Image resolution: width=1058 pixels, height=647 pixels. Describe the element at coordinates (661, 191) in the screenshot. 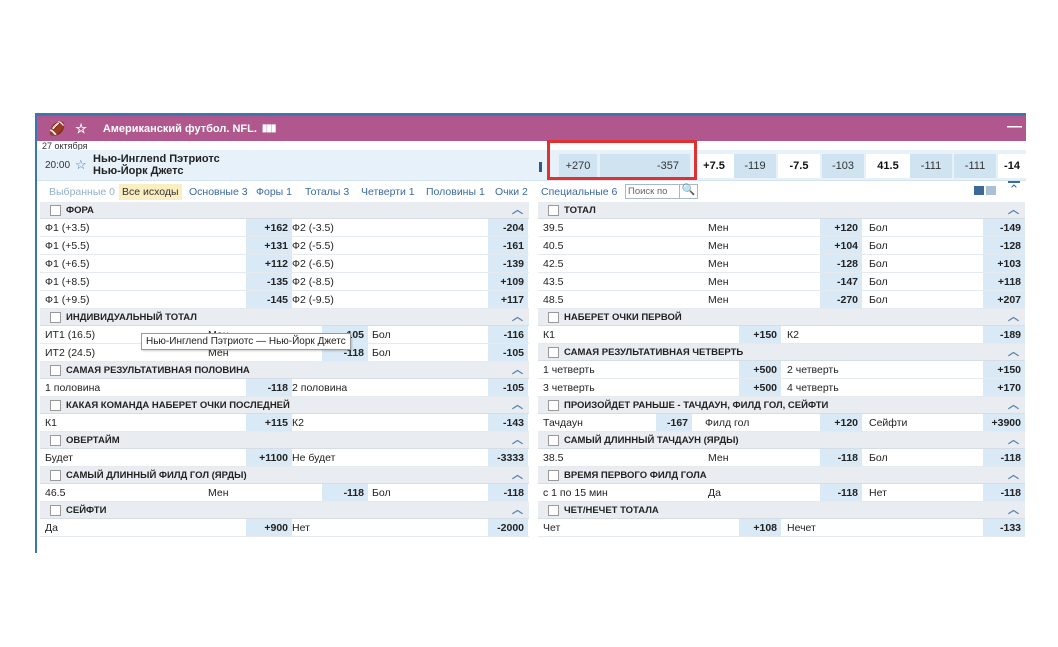

I see `search-input: Поиск по 🔍` at that location.